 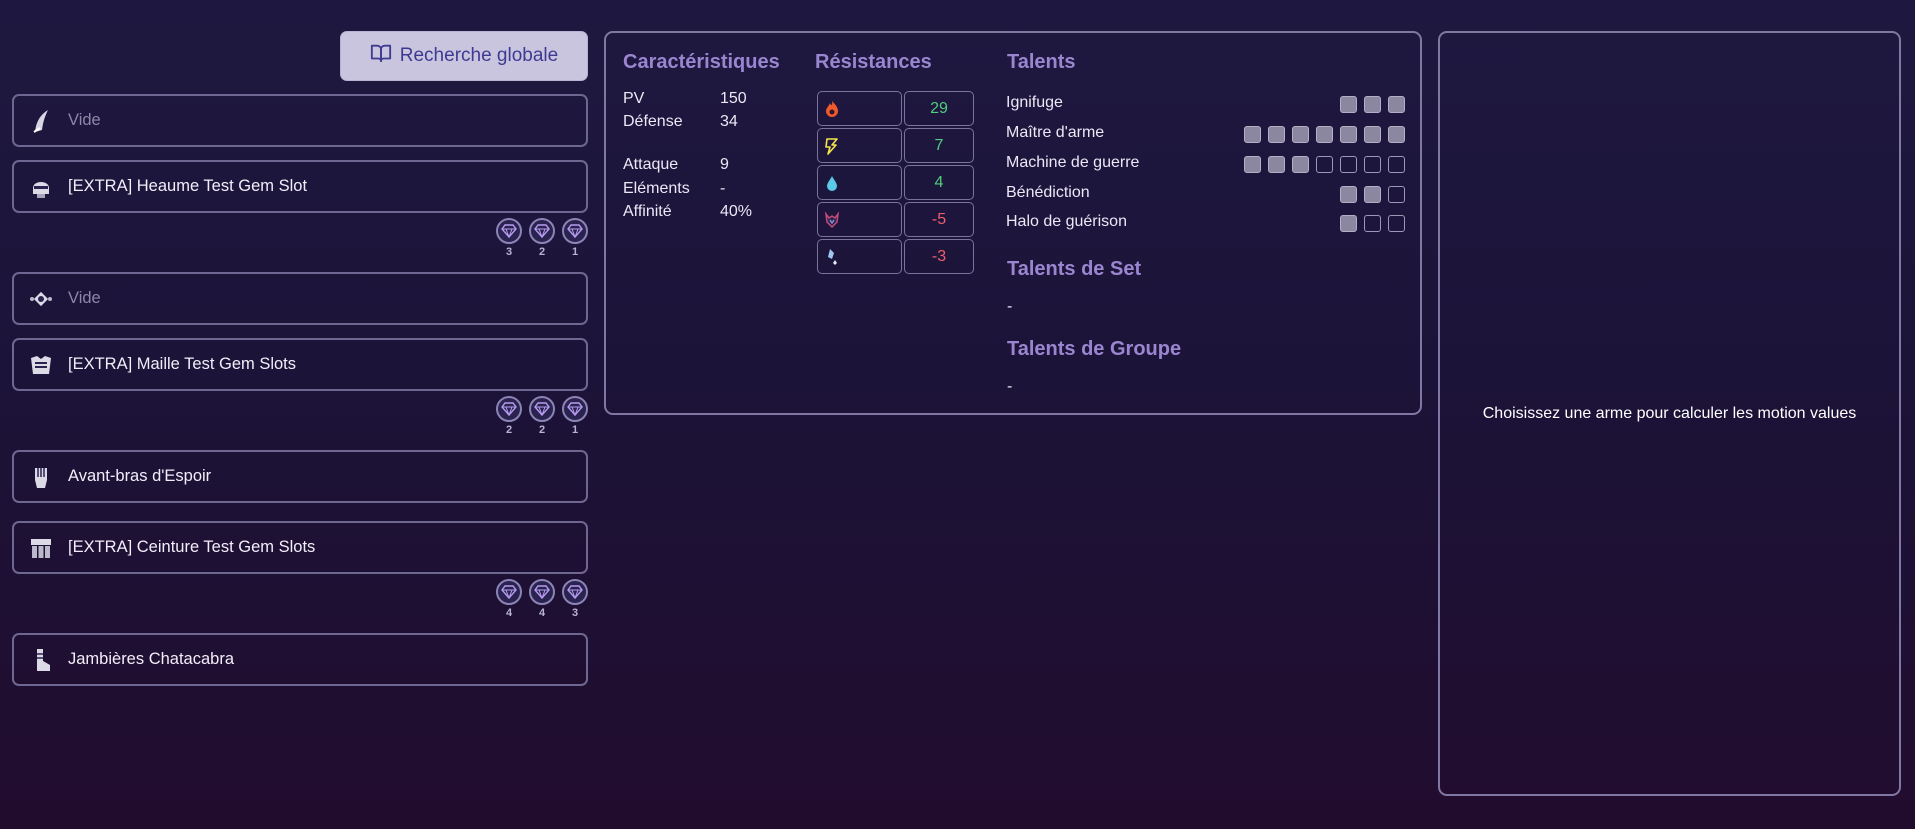 What do you see at coordinates (41, 548) in the screenshot?
I see `belt-icon` at bounding box center [41, 548].